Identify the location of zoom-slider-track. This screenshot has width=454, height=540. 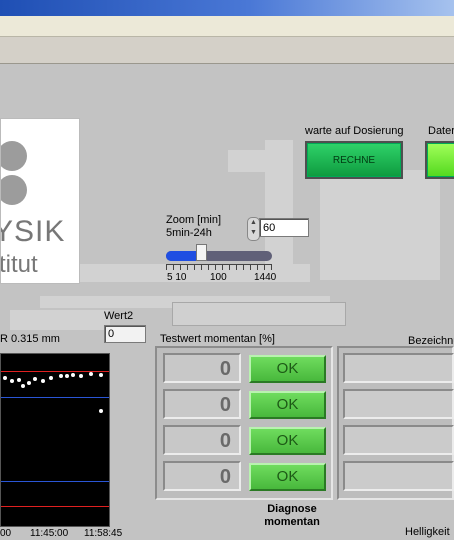
(219, 256).